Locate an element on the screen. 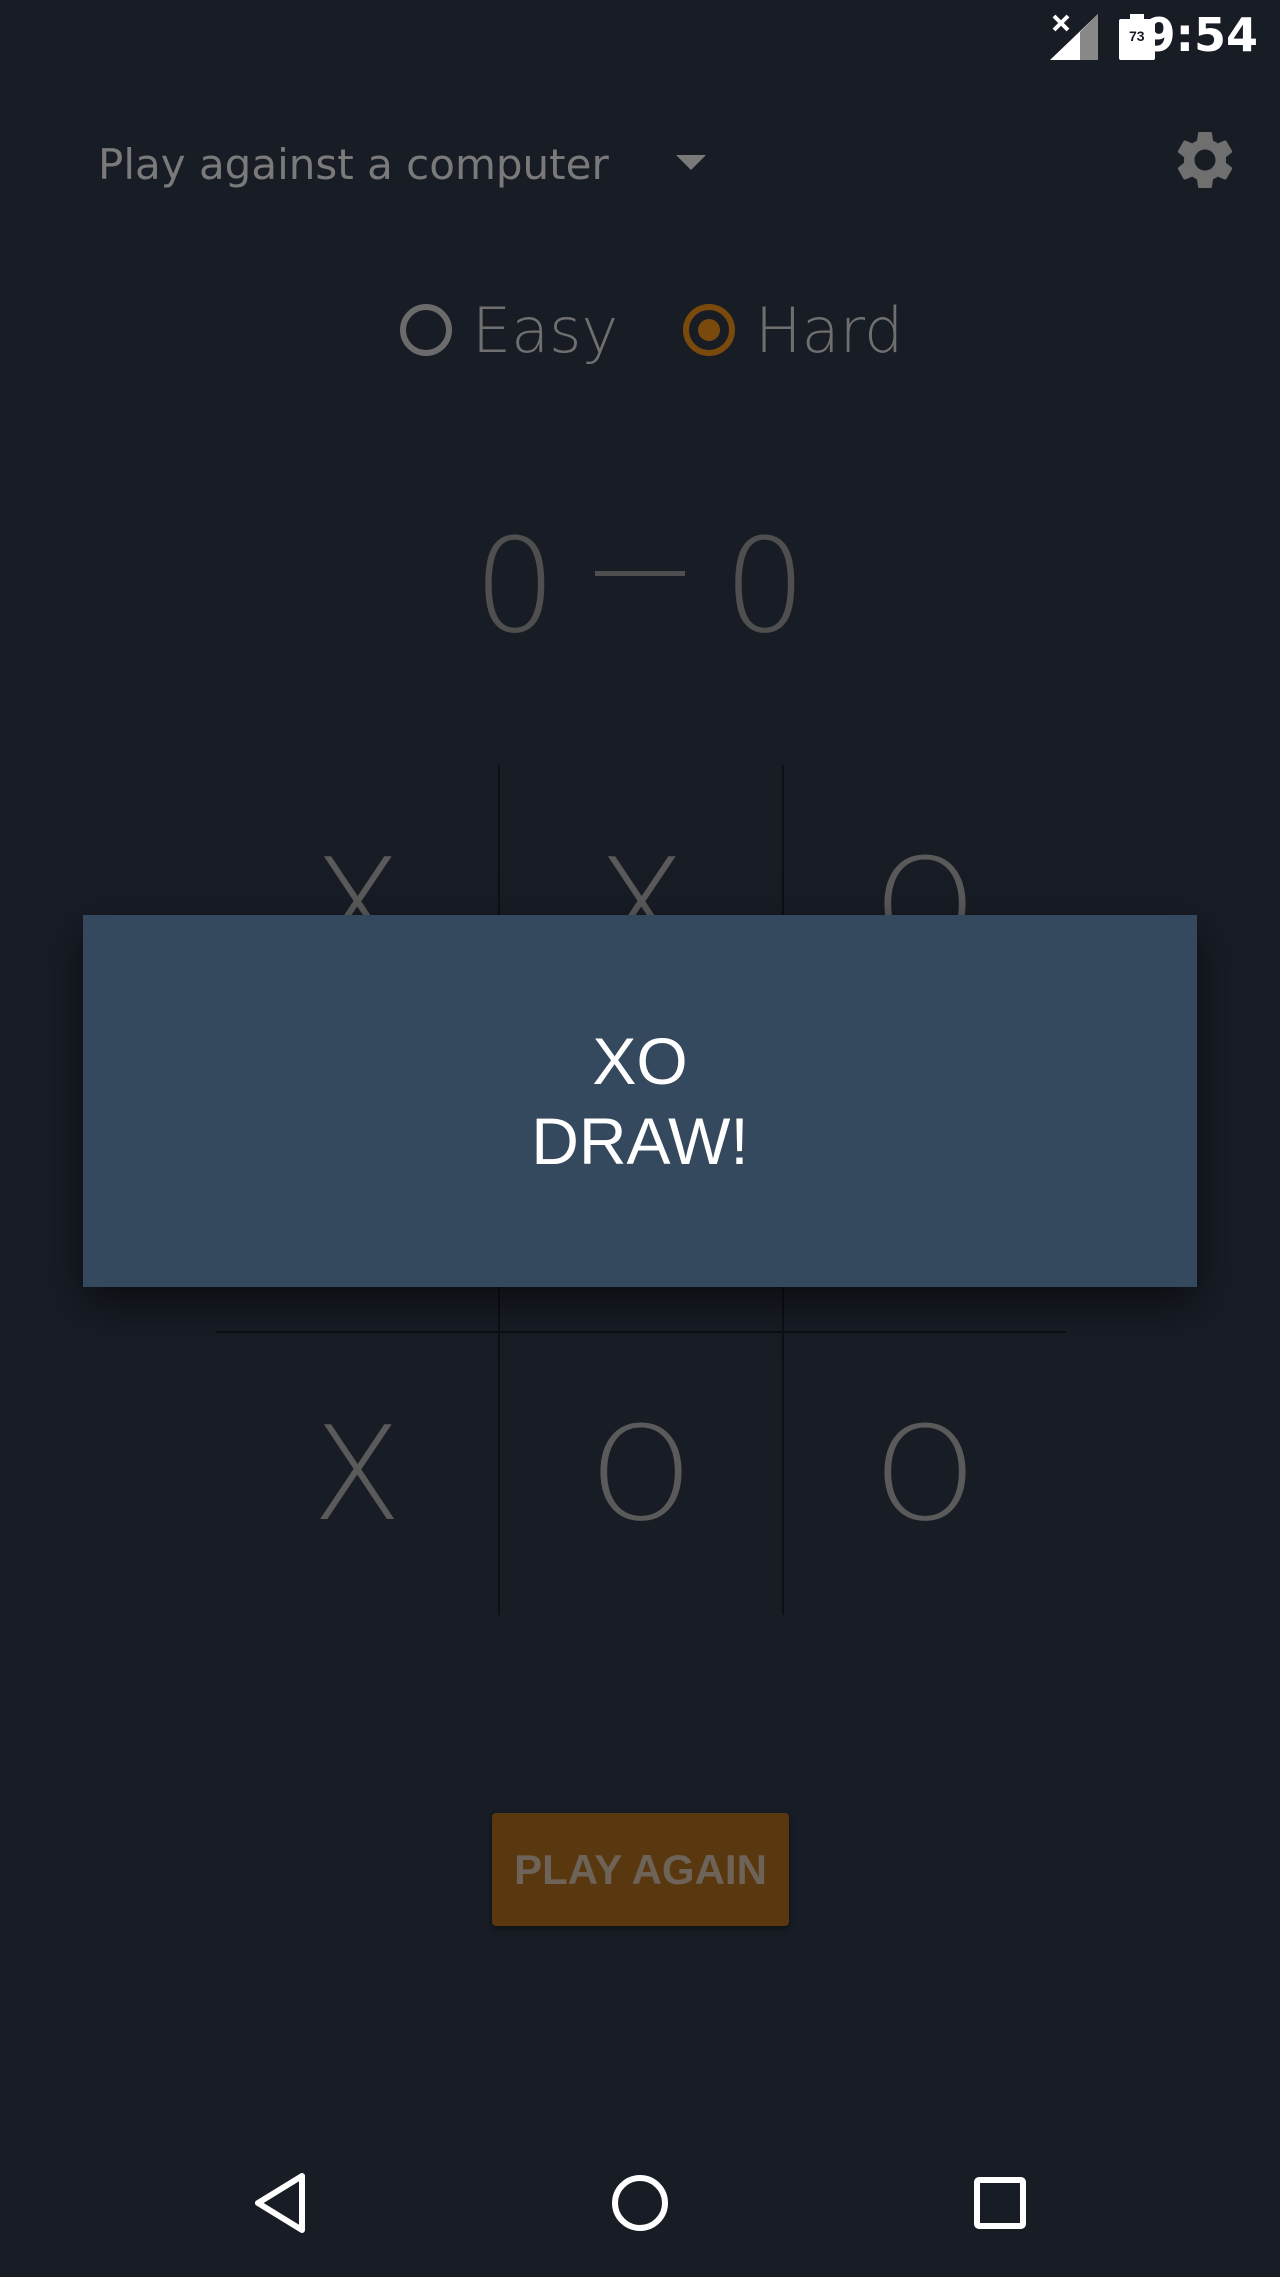  radio-unchecked-icon is located at coordinates (426, 330).